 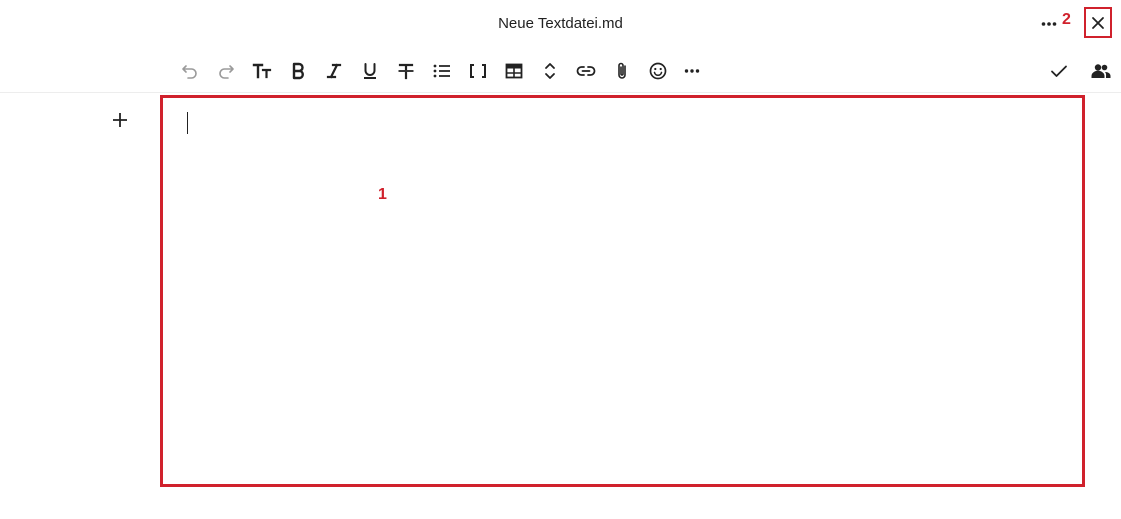 I want to click on bullet-list-button, so click(x=442, y=71).